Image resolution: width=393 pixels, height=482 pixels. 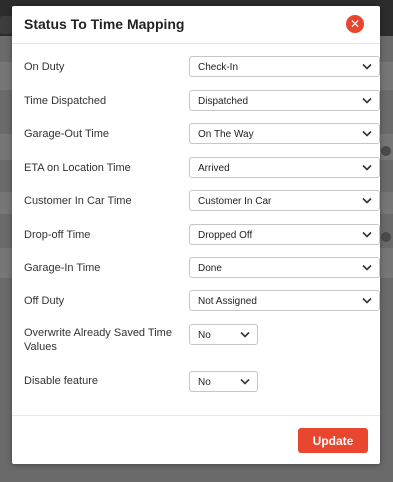 I want to click on modal-footer: Update, so click(x=196, y=440).